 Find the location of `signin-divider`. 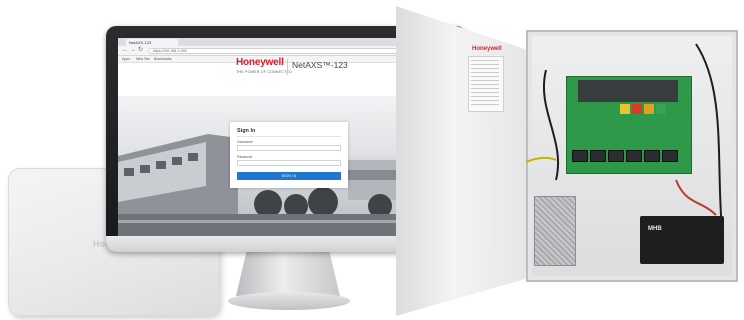

signin-divider is located at coordinates (289, 136).